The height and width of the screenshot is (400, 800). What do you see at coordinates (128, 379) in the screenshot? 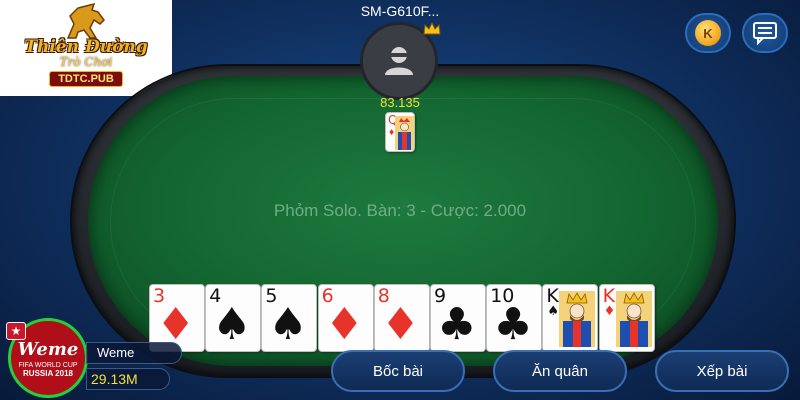
I see `player-money: 29.13M` at bounding box center [128, 379].